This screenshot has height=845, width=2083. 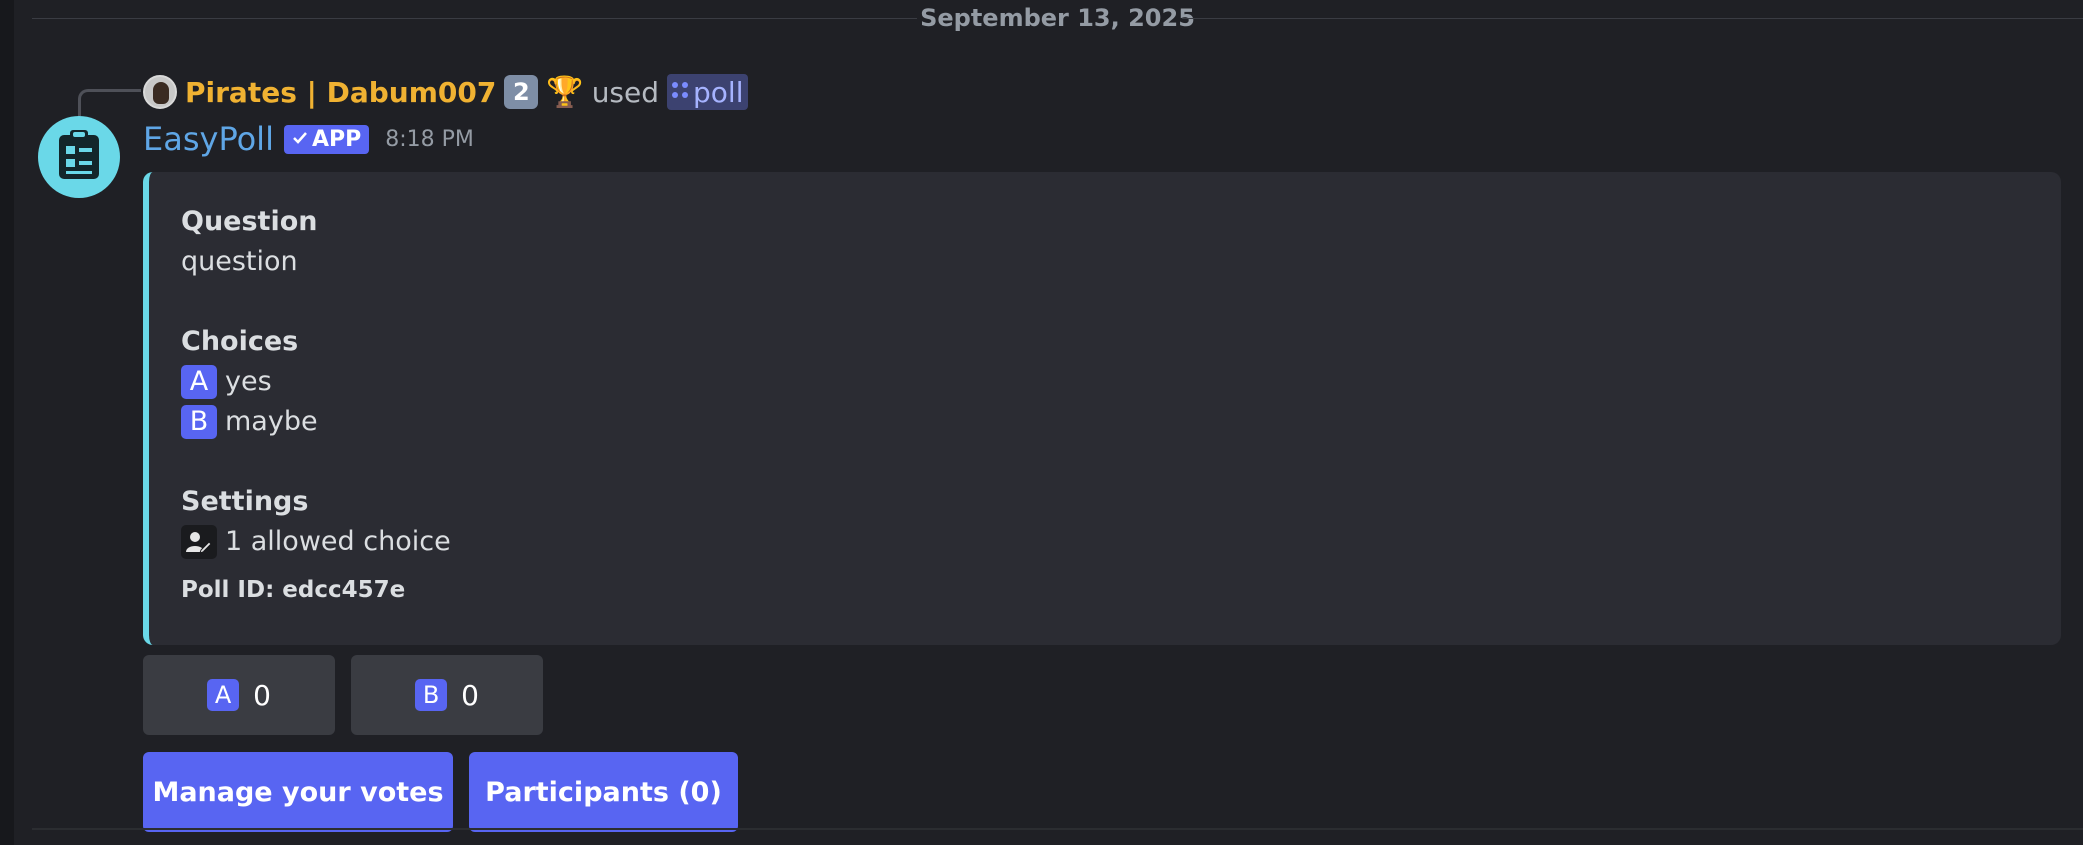 What do you see at coordinates (1057, 829) in the screenshot?
I see `bottom-divider` at bounding box center [1057, 829].